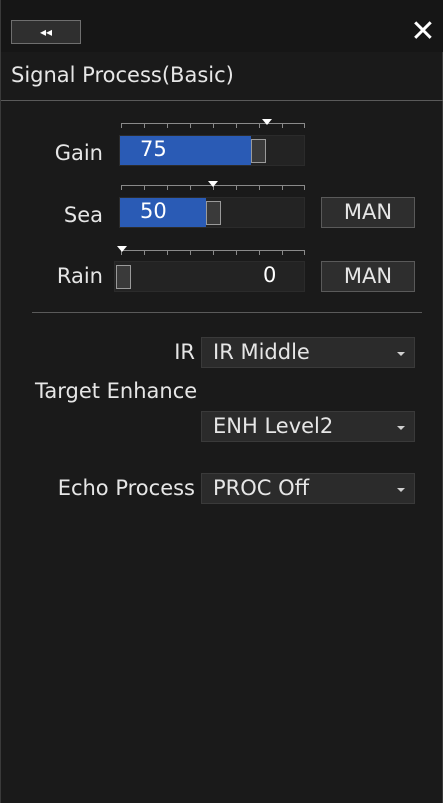 This screenshot has width=443, height=803. I want to click on close-button: ✕, so click(423, 32).